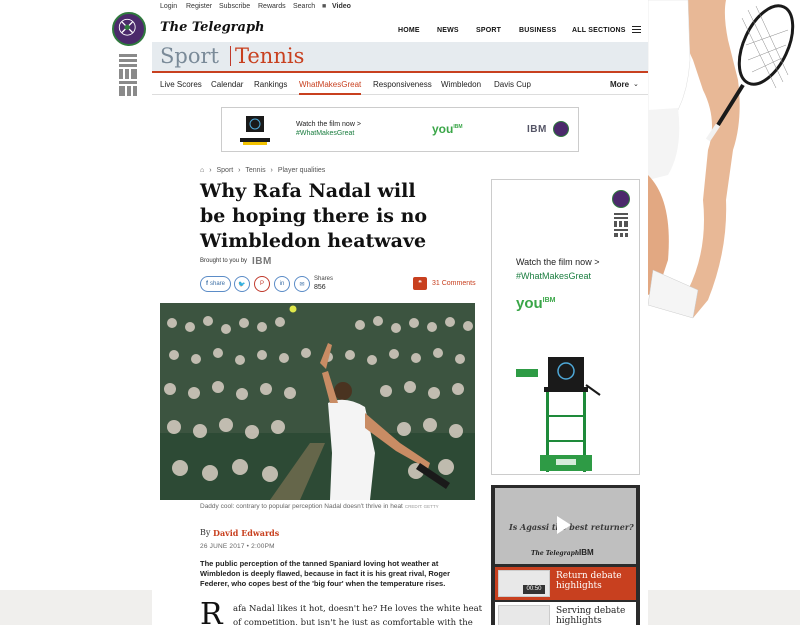  Describe the element at coordinates (234, 6) in the screenshot. I see `subscribe-link: Subscribe` at that location.